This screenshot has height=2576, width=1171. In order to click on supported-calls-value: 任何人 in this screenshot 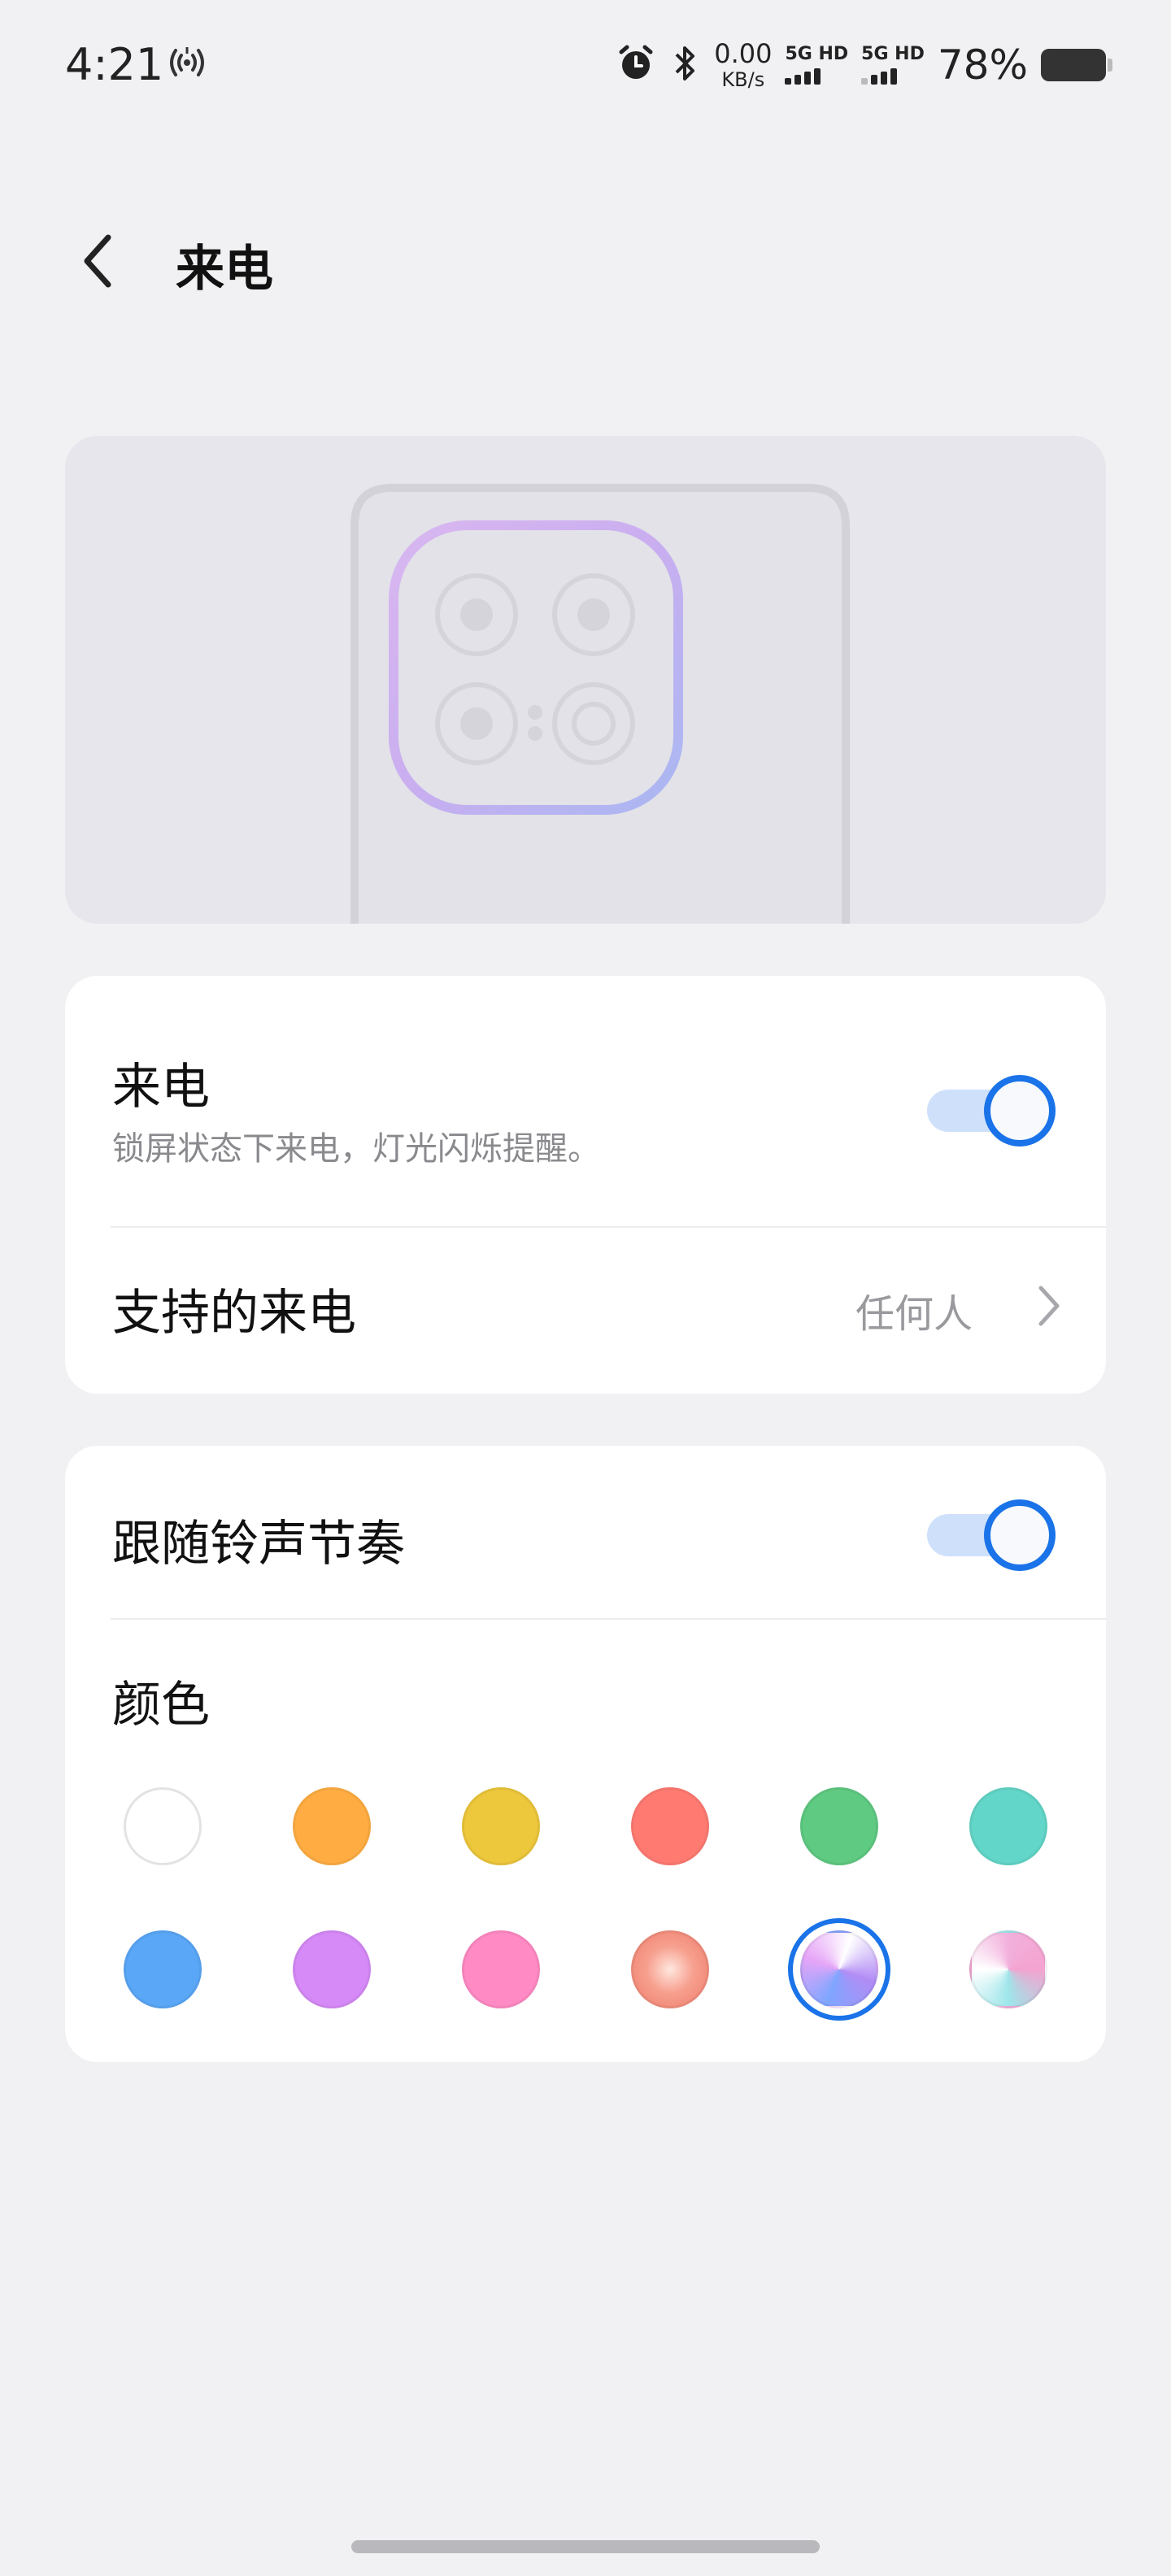, I will do `click(914, 1314)`.